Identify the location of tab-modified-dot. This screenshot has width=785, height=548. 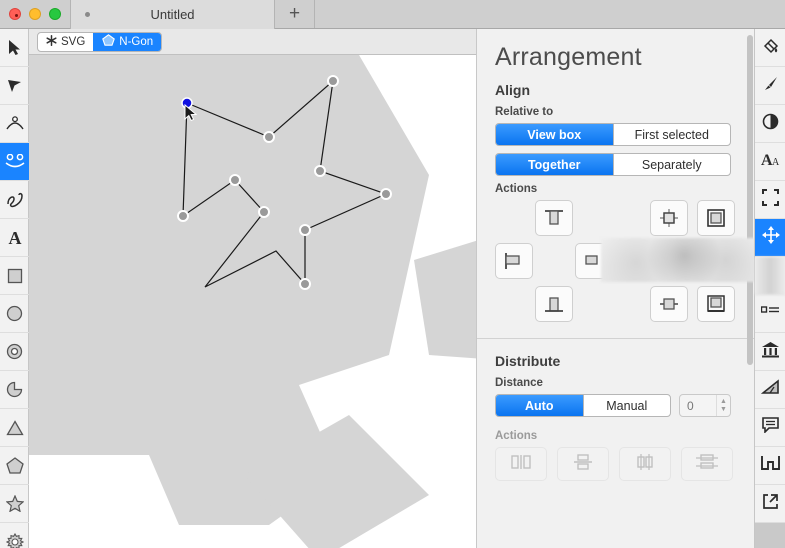
(87, 14).